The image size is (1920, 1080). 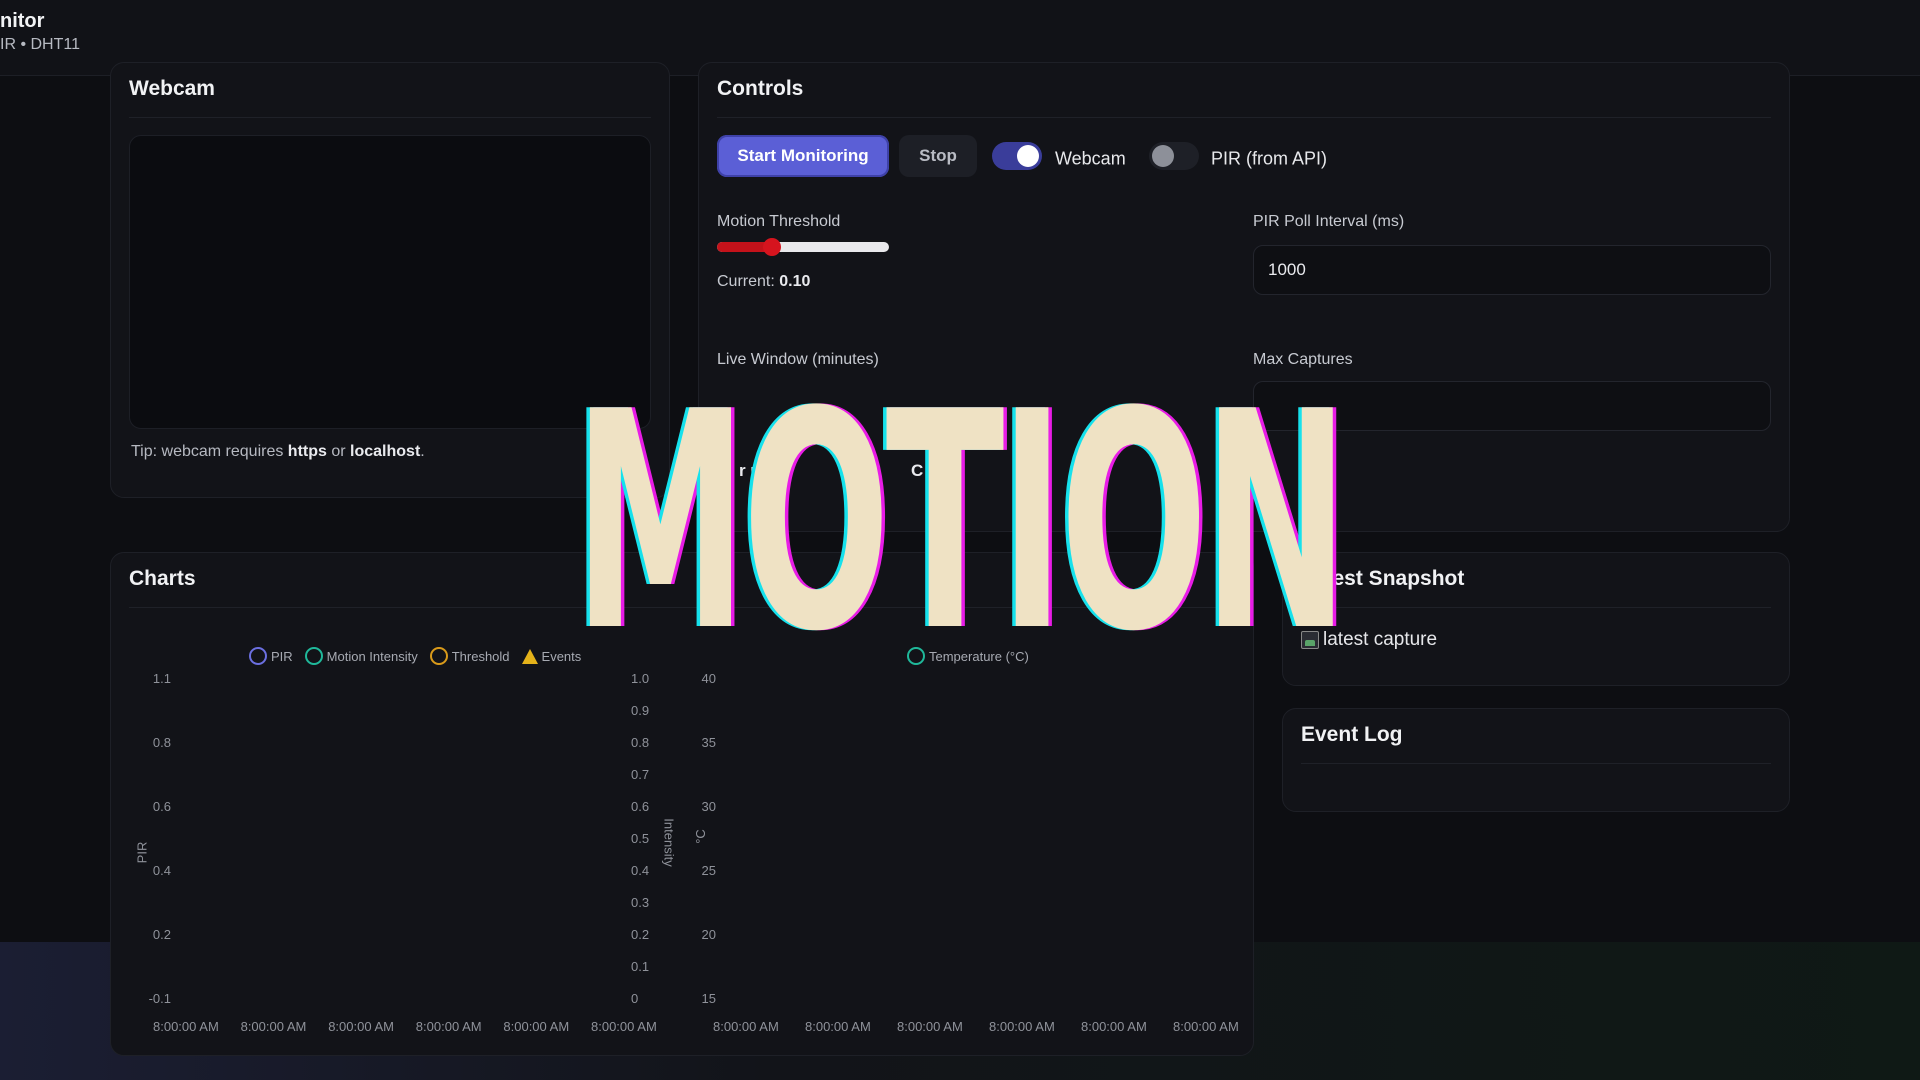 What do you see at coordinates (1017, 156) in the screenshot?
I see `webcam-toggle` at bounding box center [1017, 156].